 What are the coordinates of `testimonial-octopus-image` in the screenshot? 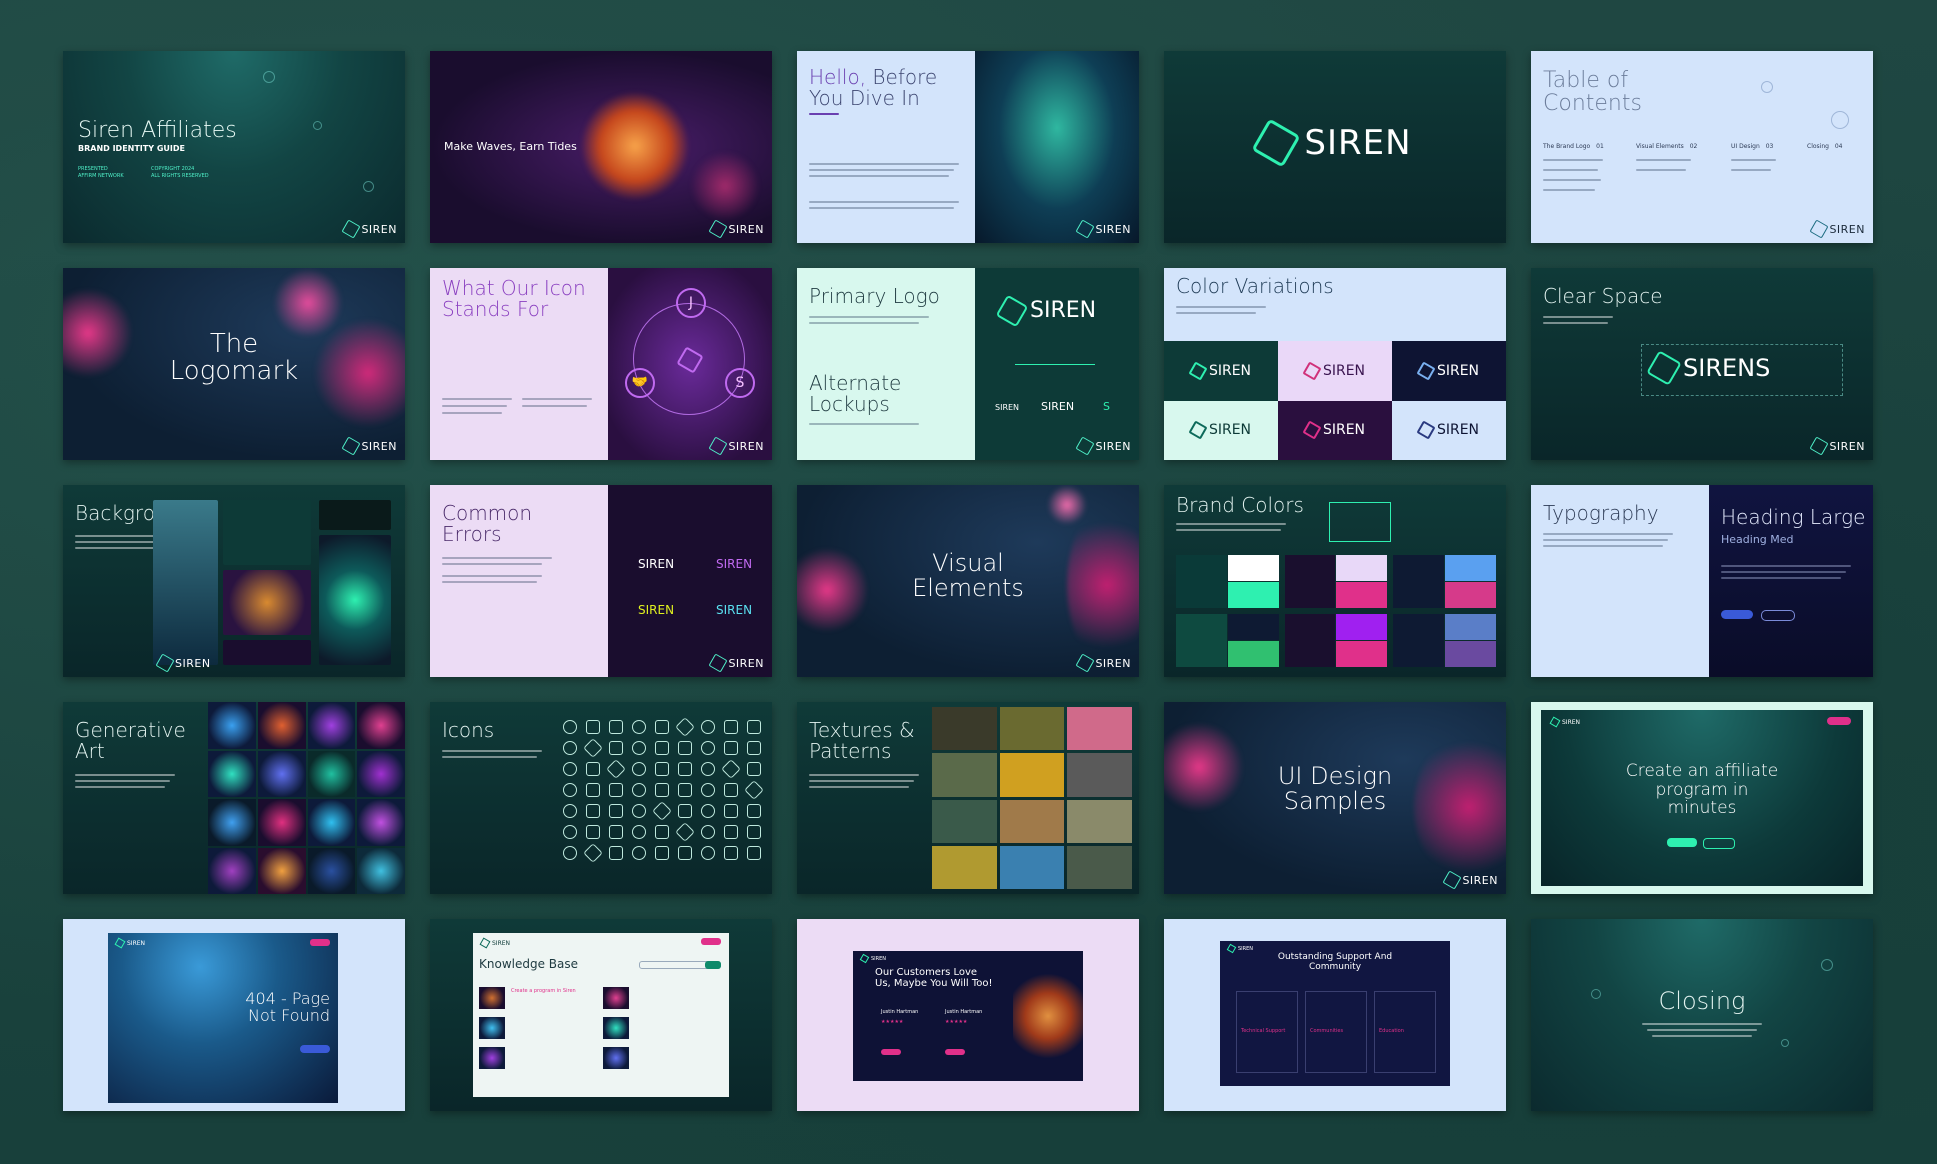 It's located at (1048, 1016).